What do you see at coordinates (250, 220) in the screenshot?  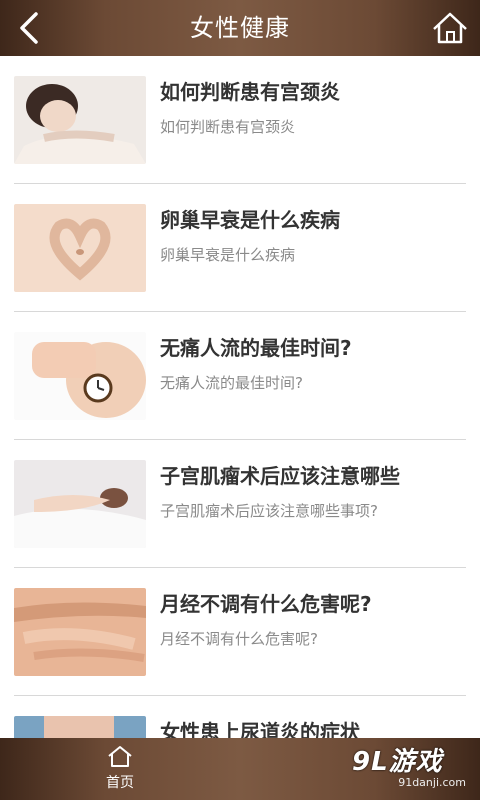 I see `article-title: 卵巢早衰是什么疾病` at bounding box center [250, 220].